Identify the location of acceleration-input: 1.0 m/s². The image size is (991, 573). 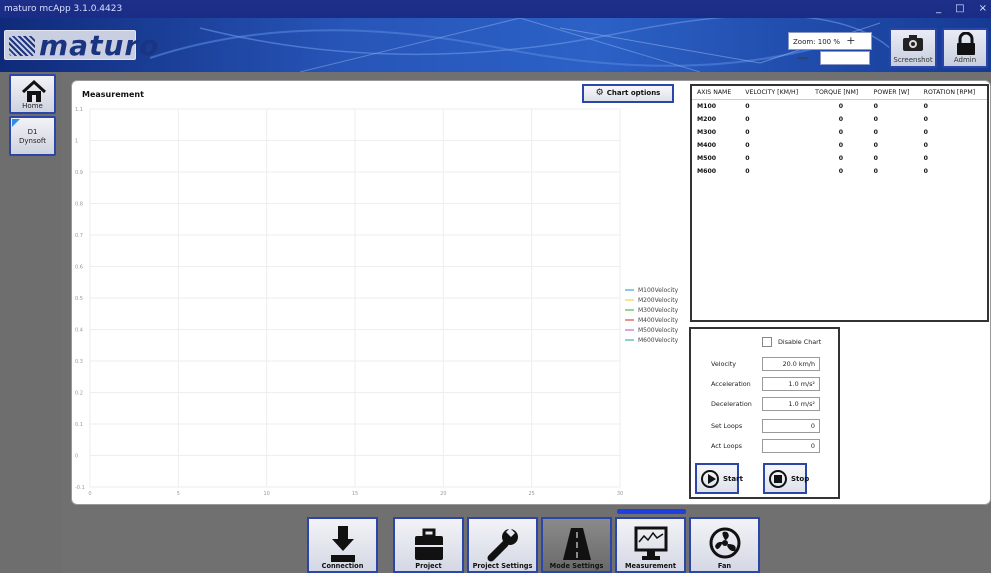
(791, 384).